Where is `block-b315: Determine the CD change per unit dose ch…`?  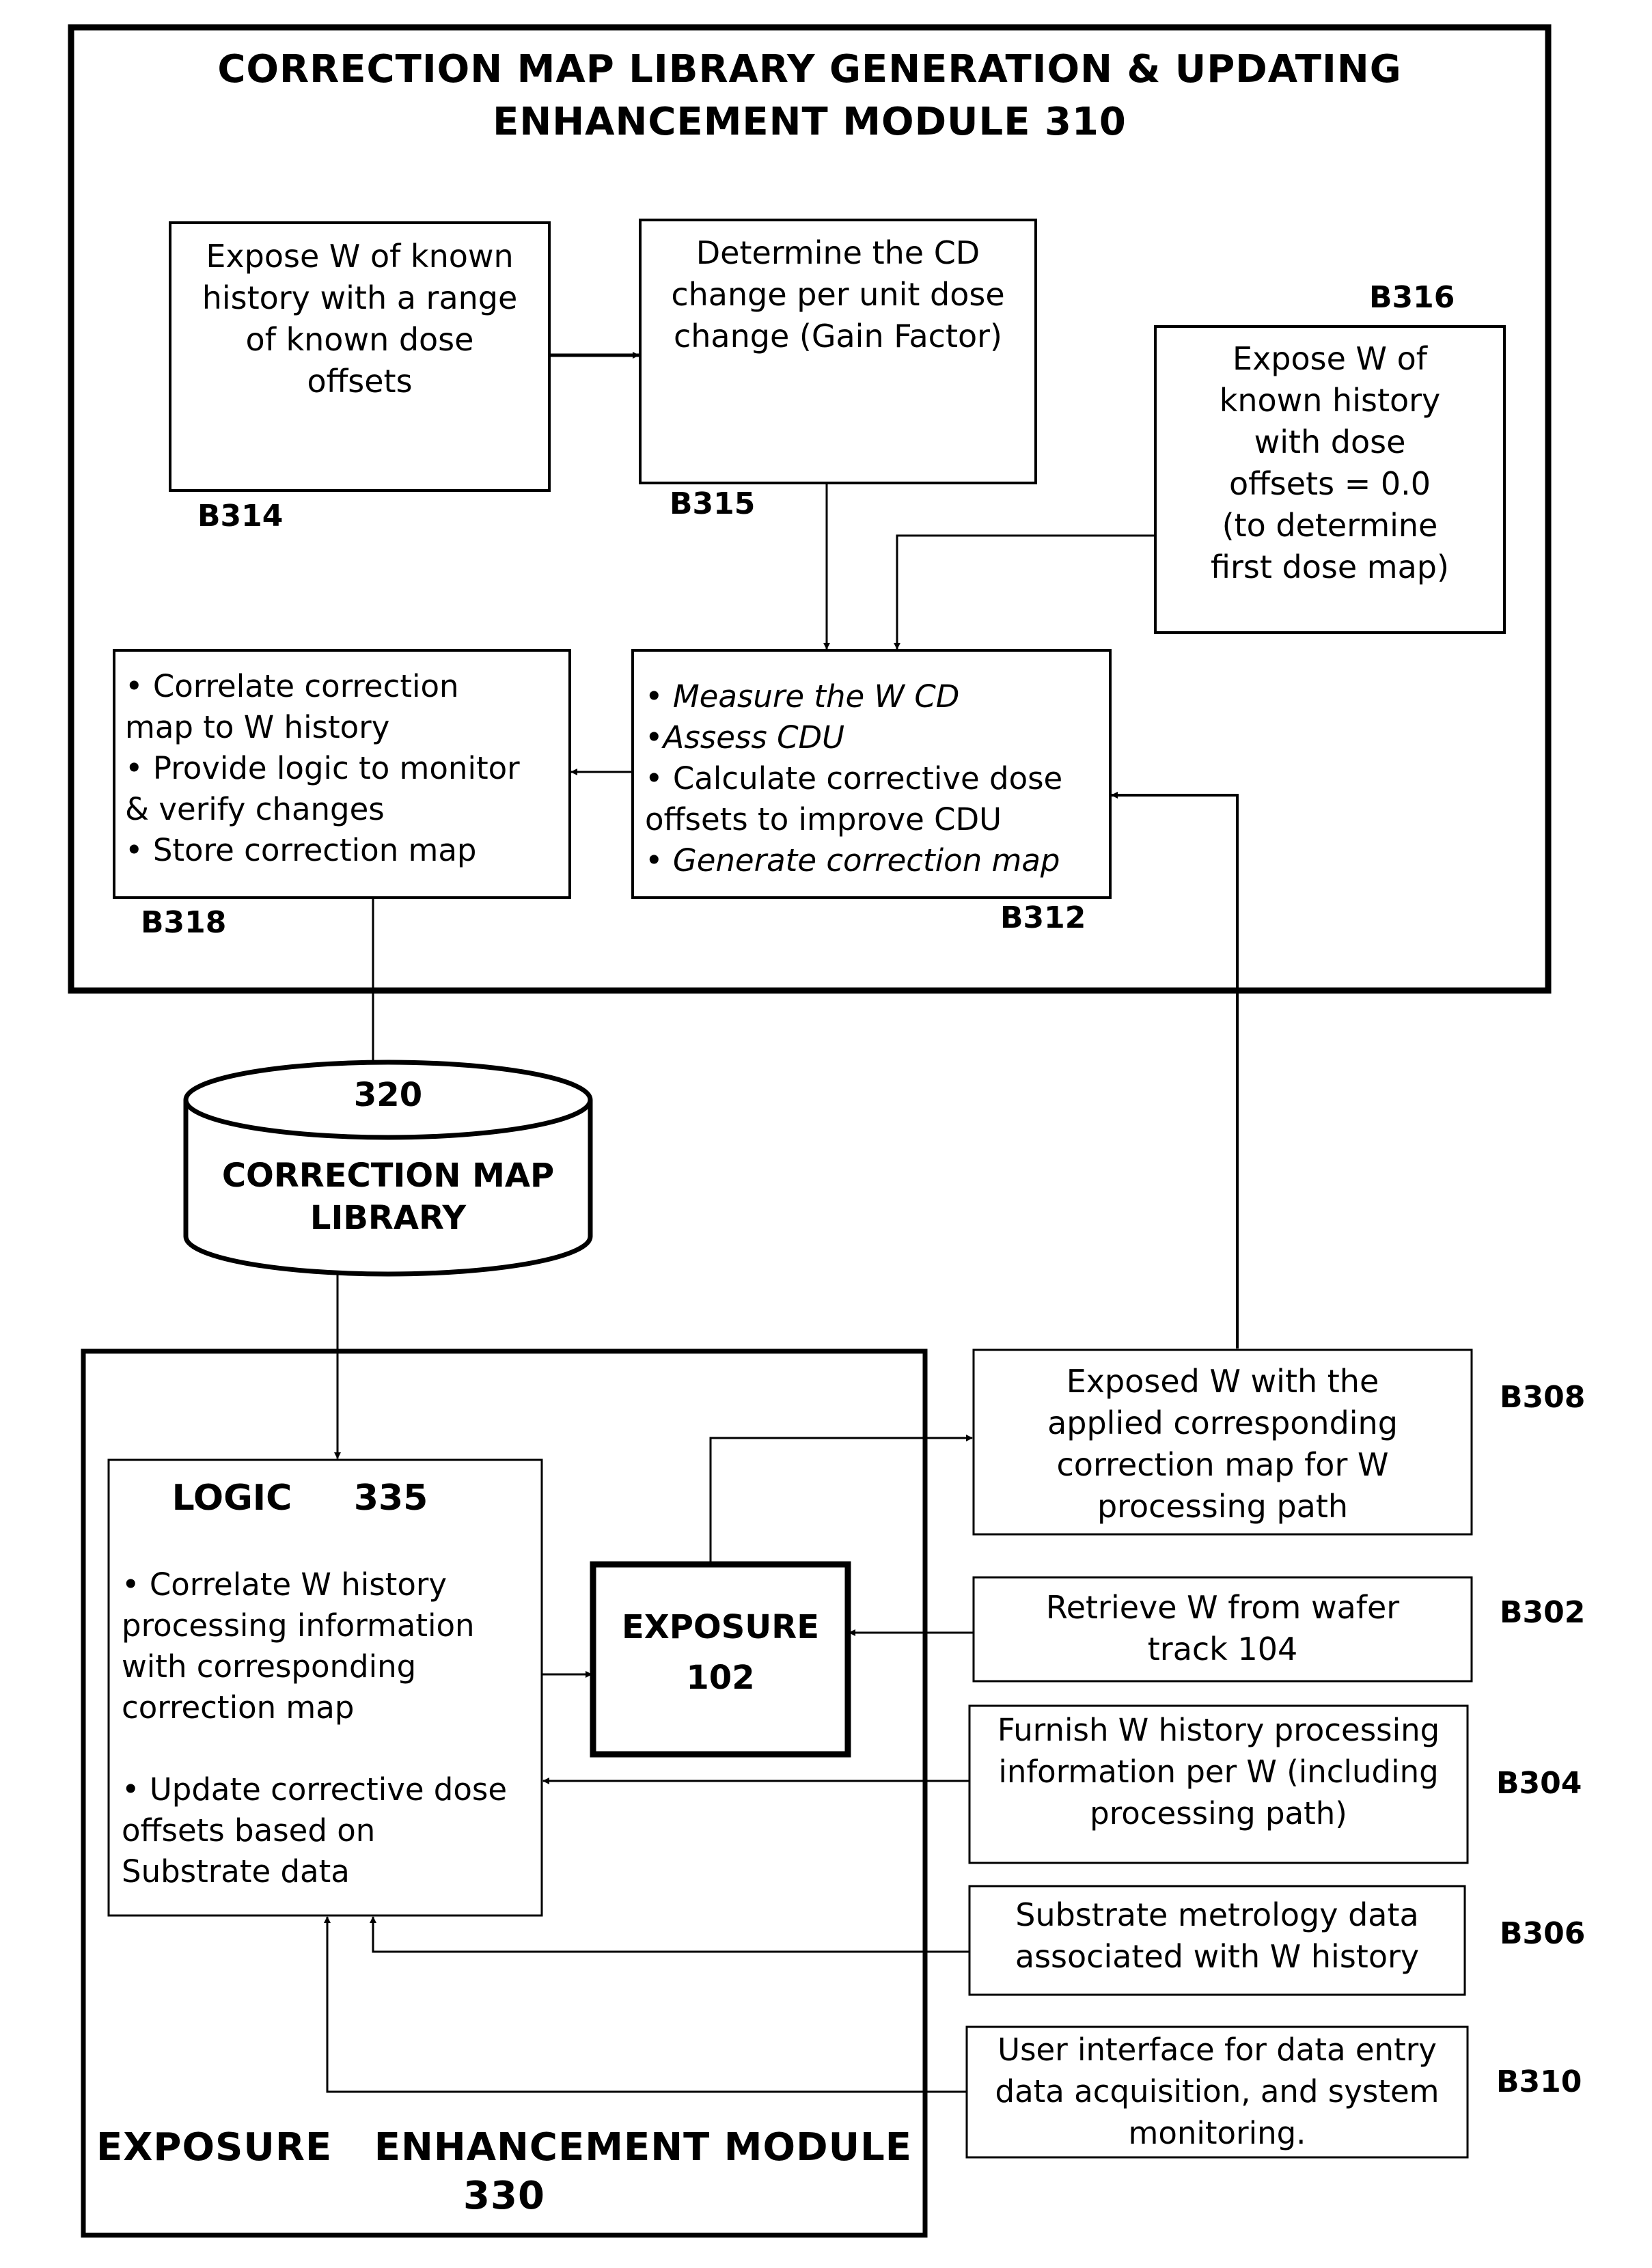 block-b315: Determine the CD change per unit dose ch… is located at coordinates (838, 294).